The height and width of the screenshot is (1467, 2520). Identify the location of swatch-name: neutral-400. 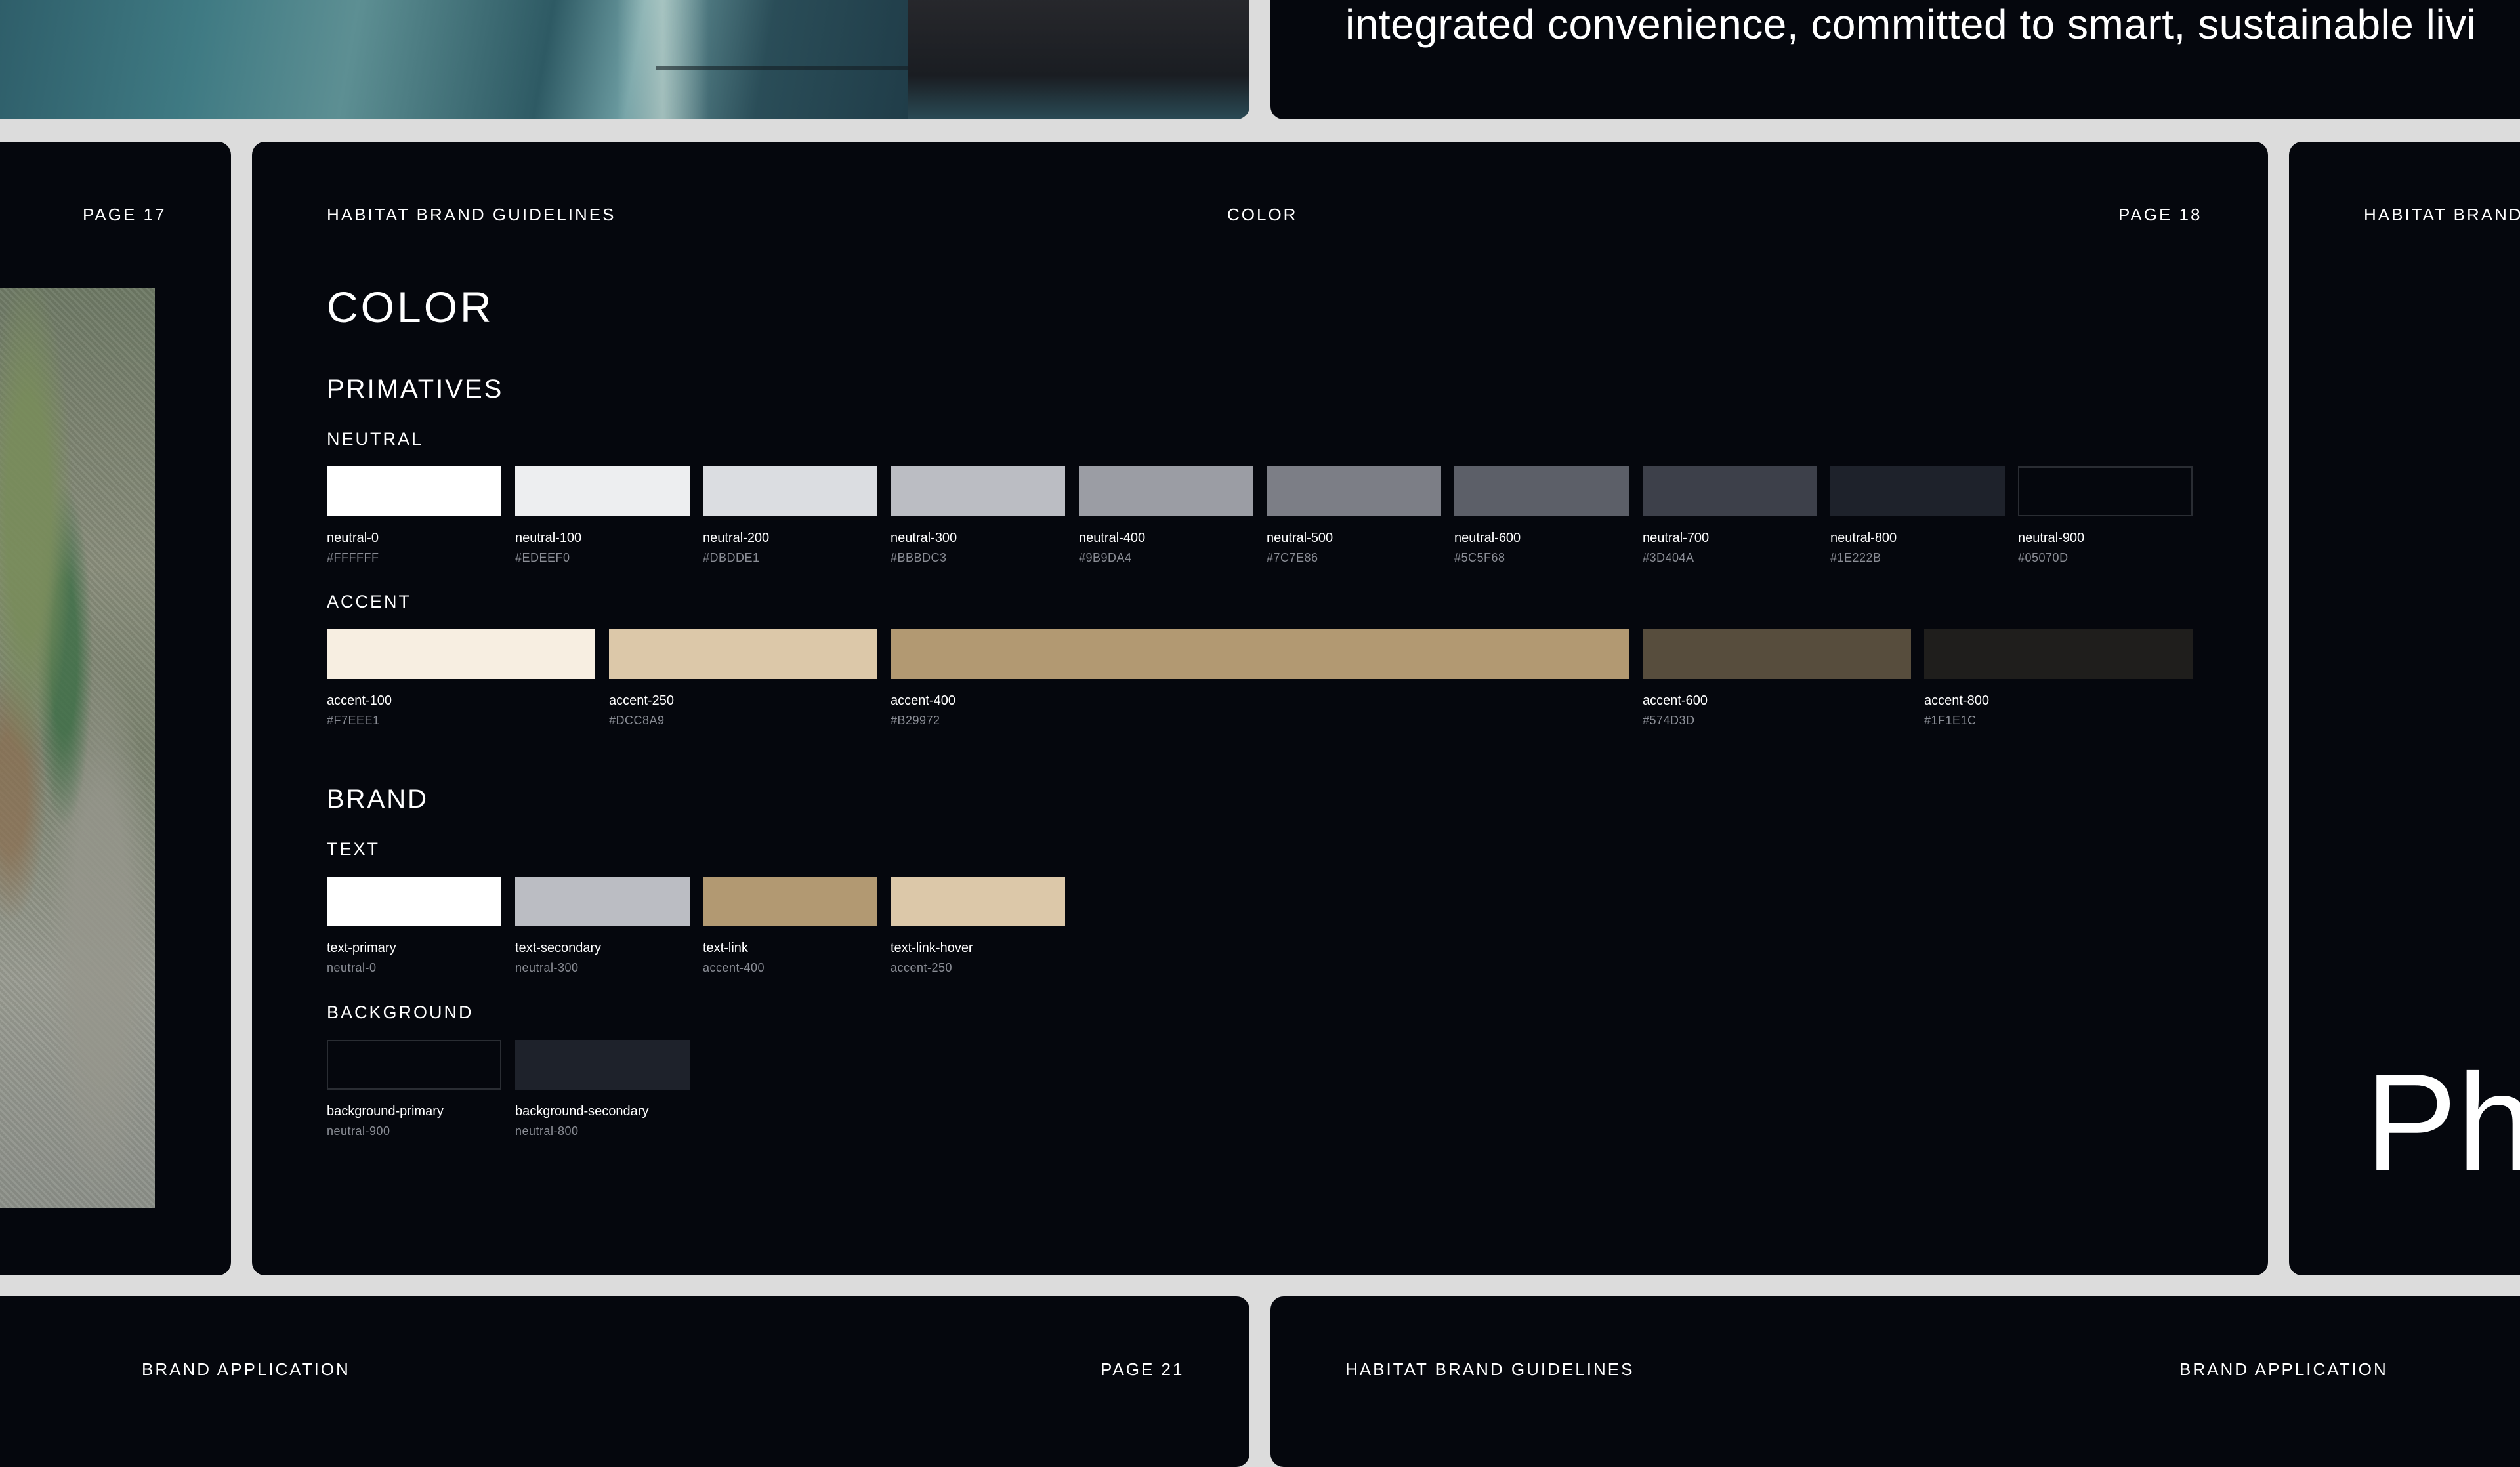
(1112, 538).